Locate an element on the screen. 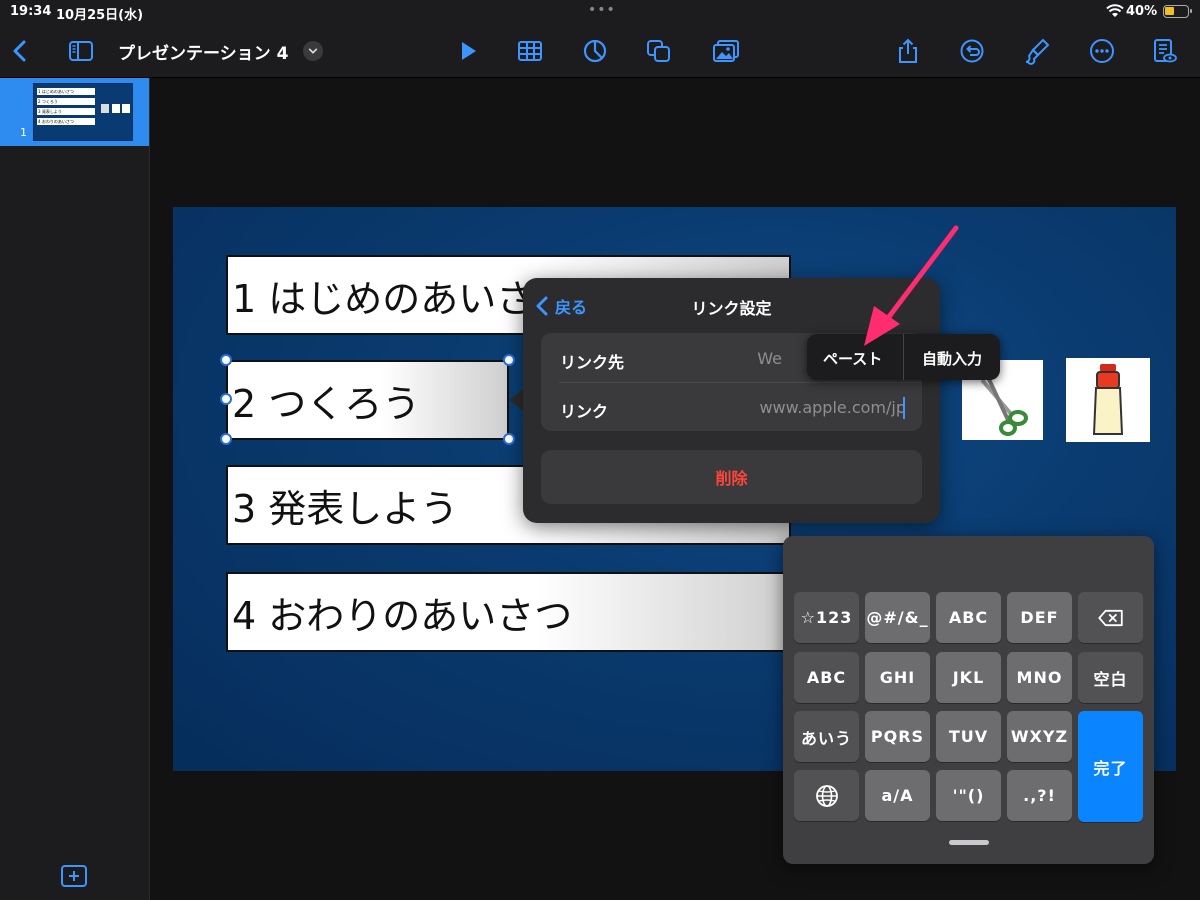 The image size is (1200, 900). key-quotes: '"() is located at coordinates (968, 795).